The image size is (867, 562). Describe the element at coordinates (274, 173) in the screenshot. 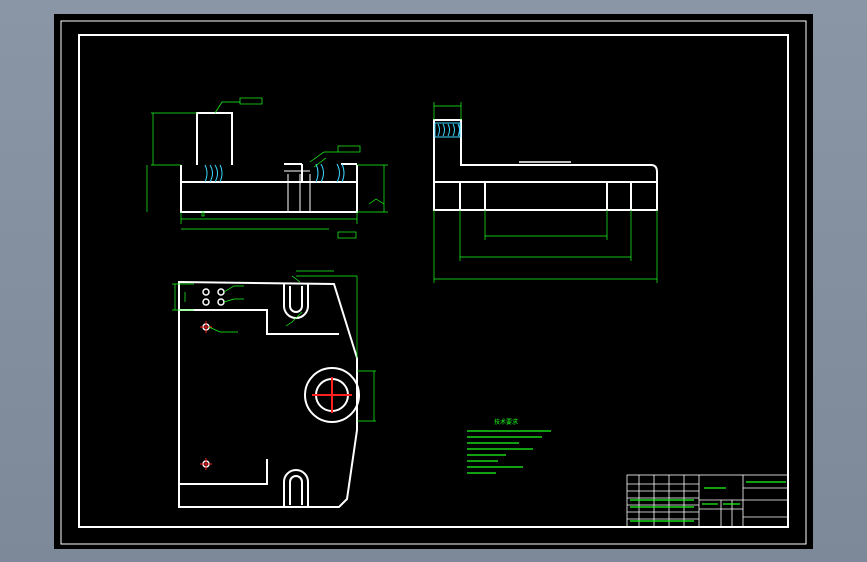

I see `front-view-hatch` at that location.